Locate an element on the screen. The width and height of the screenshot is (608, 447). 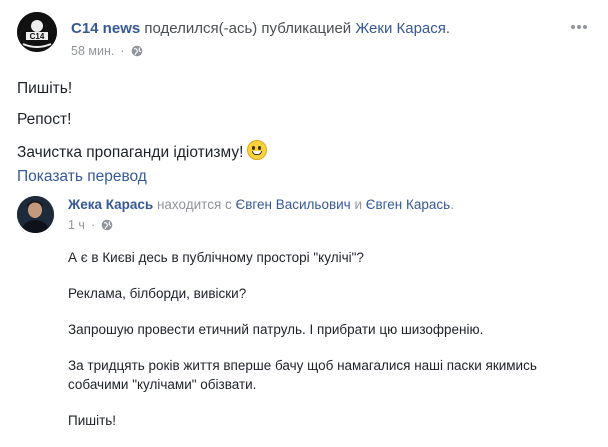
more-options-button is located at coordinates (581, 23).